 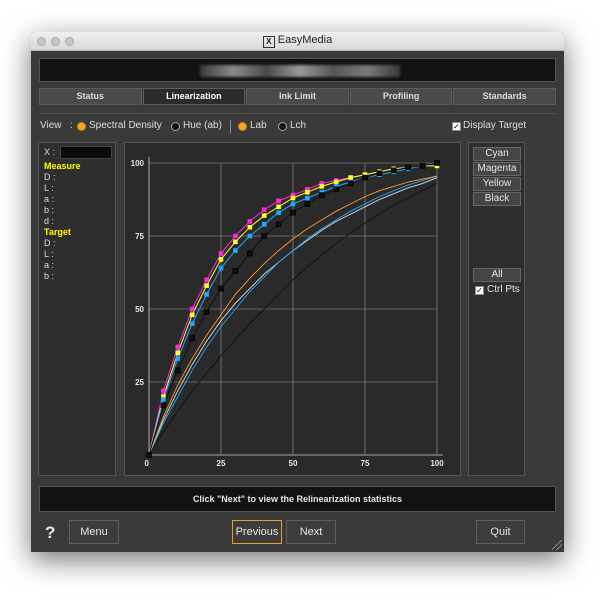 What do you see at coordinates (50, 243) in the screenshot?
I see `target-d-label: D :` at bounding box center [50, 243].